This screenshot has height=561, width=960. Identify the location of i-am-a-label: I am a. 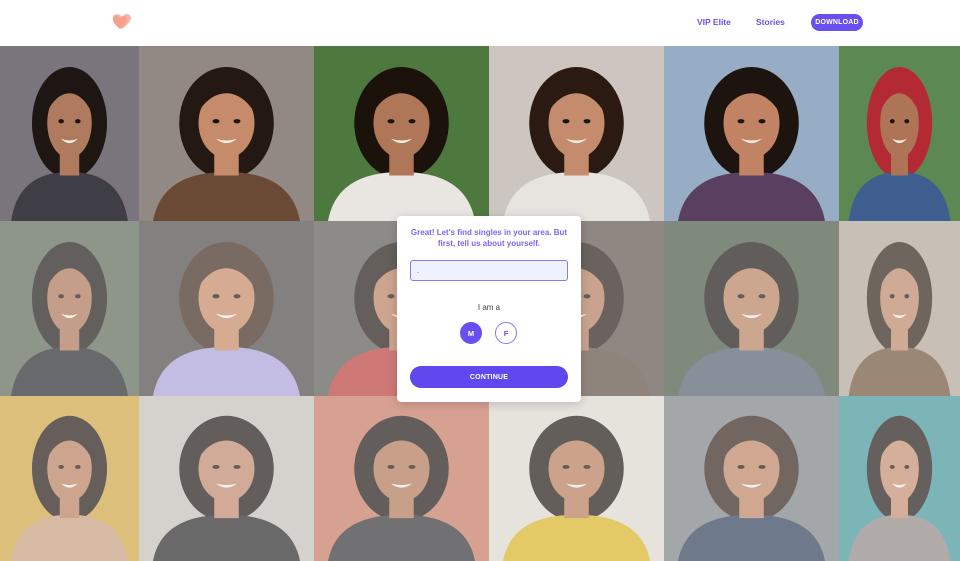
(489, 307).